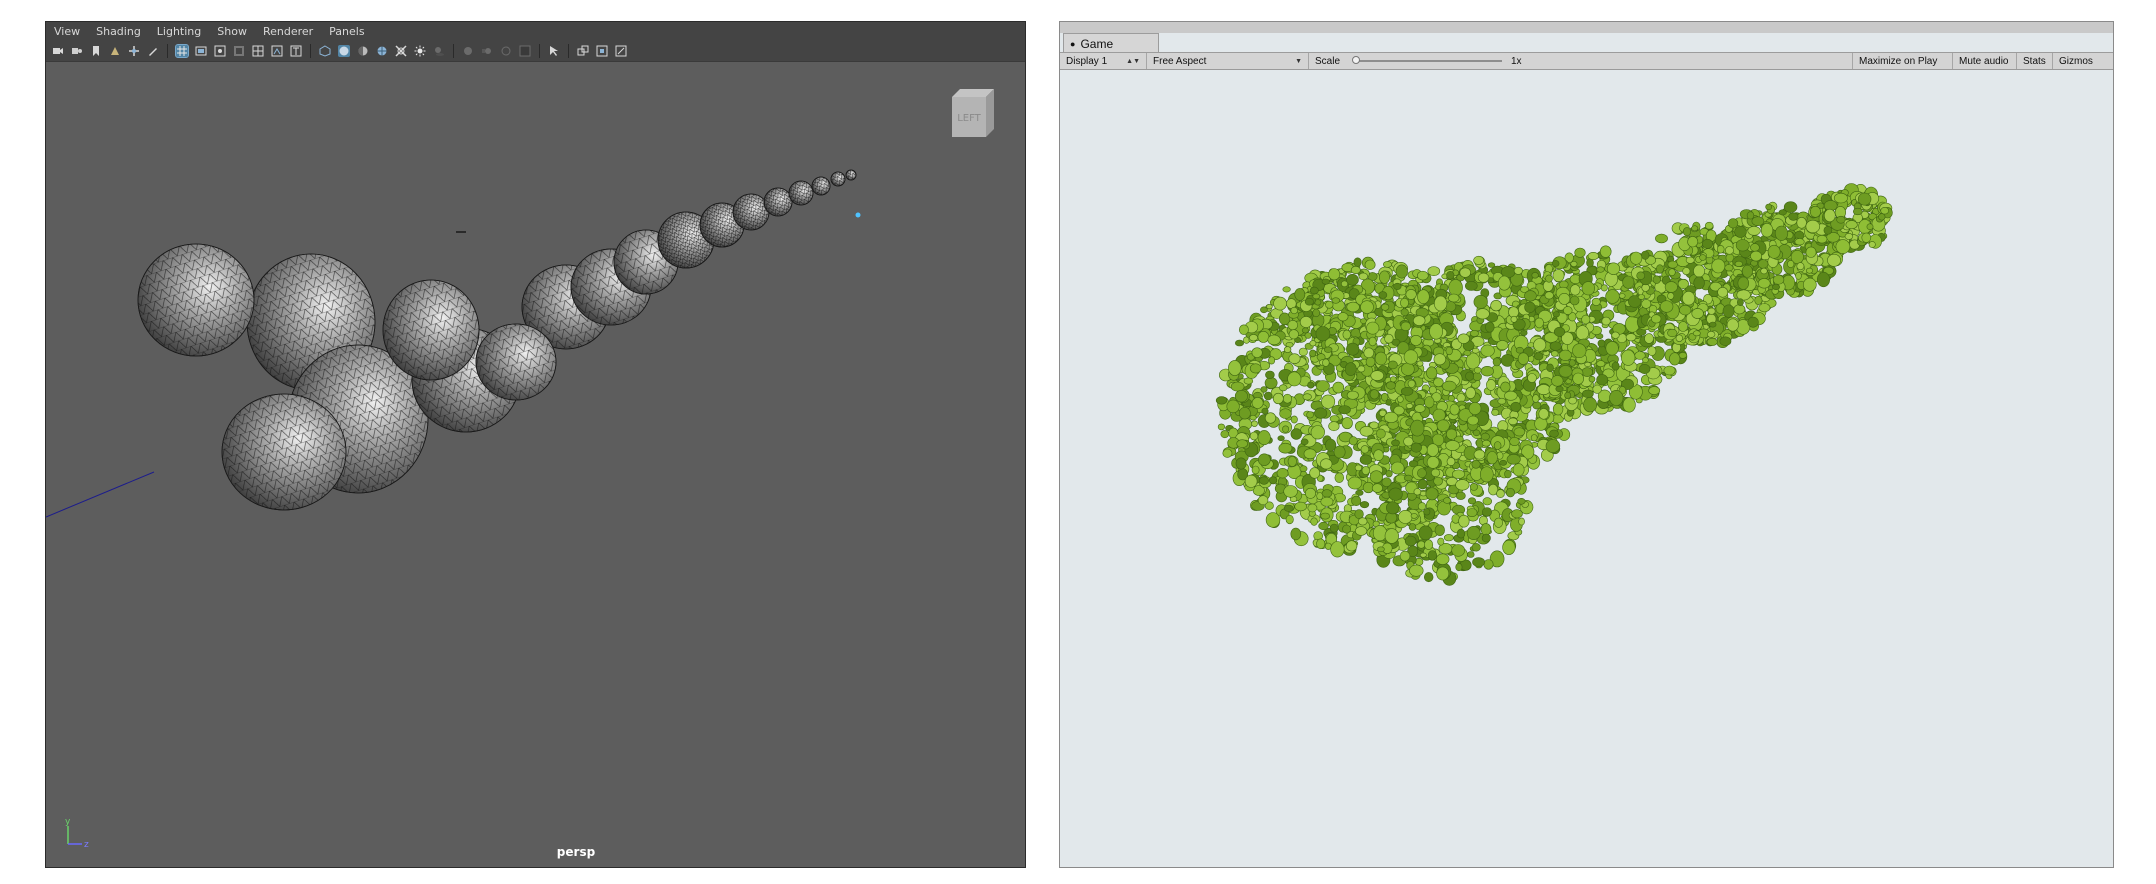 This screenshot has width=2156, height=884. Describe the element at coordinates (232, 31) in the screenshot. I see `menu-show: Show` at that location.